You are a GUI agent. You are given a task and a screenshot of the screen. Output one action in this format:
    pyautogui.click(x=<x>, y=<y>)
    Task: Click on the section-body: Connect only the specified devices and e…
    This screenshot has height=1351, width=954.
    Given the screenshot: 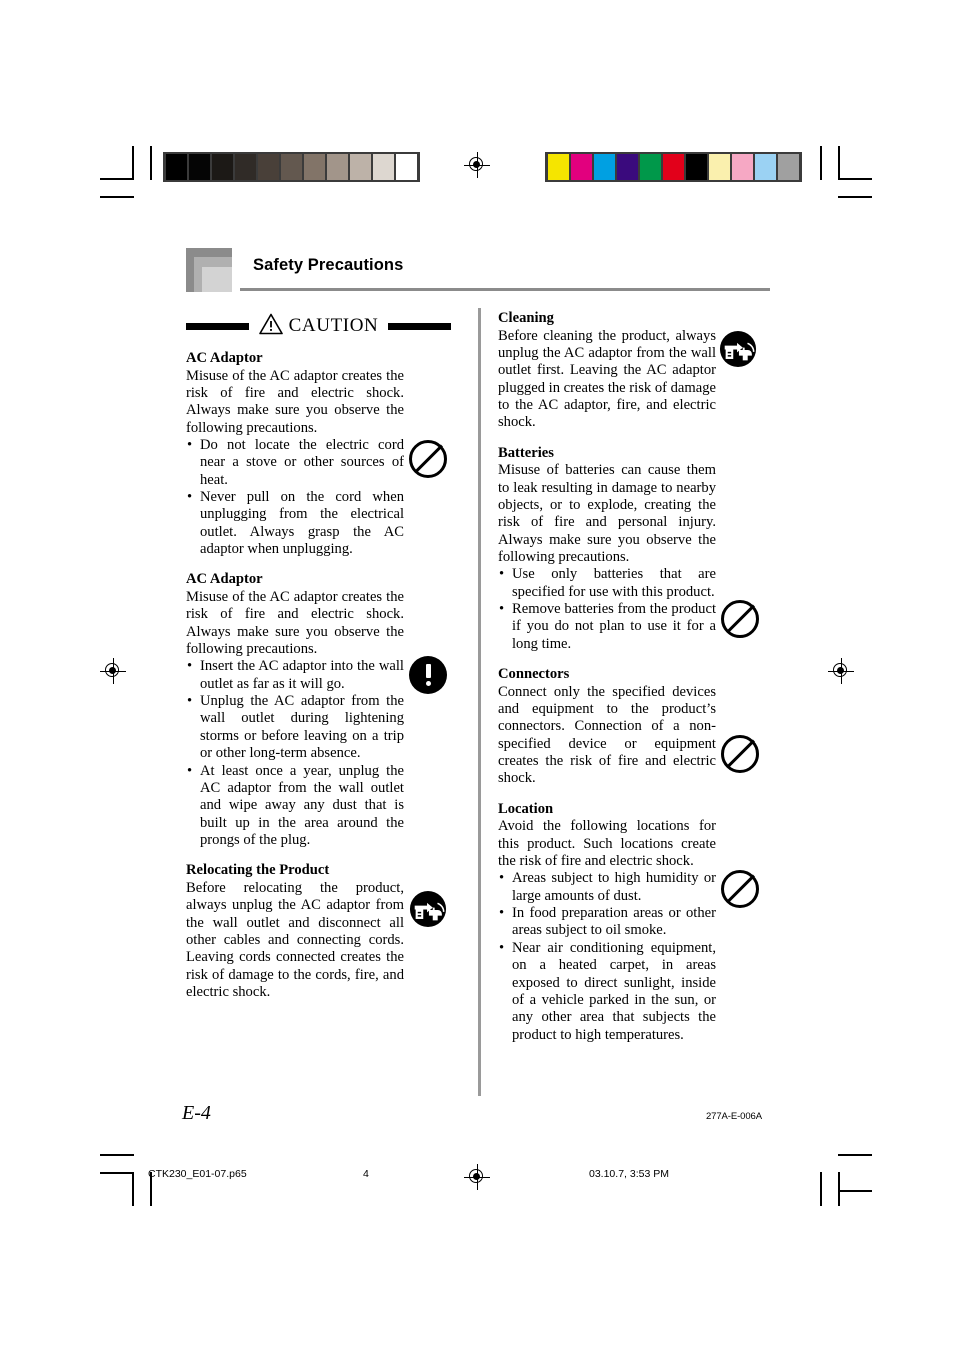 What is the action you would take?
    pyautogui.click(x=607, y=735)
    